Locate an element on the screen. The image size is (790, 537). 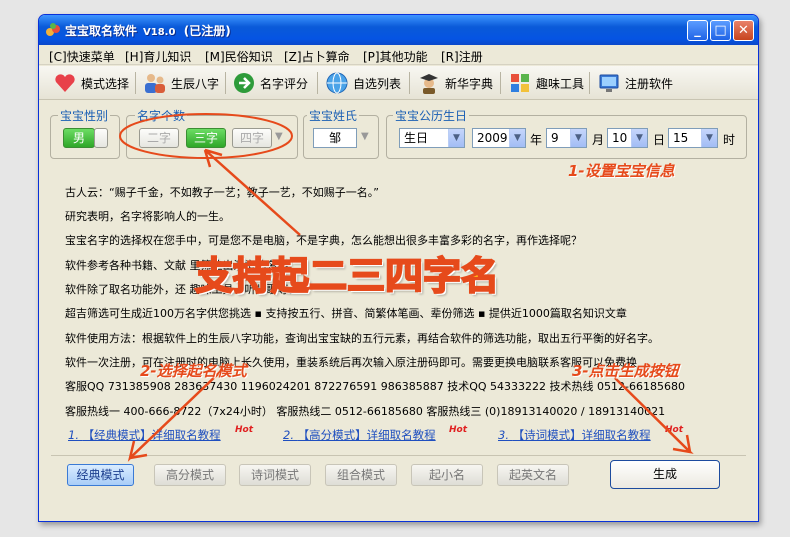
tool-custom-list: 自选列表 is located at coordinates (363, 83).